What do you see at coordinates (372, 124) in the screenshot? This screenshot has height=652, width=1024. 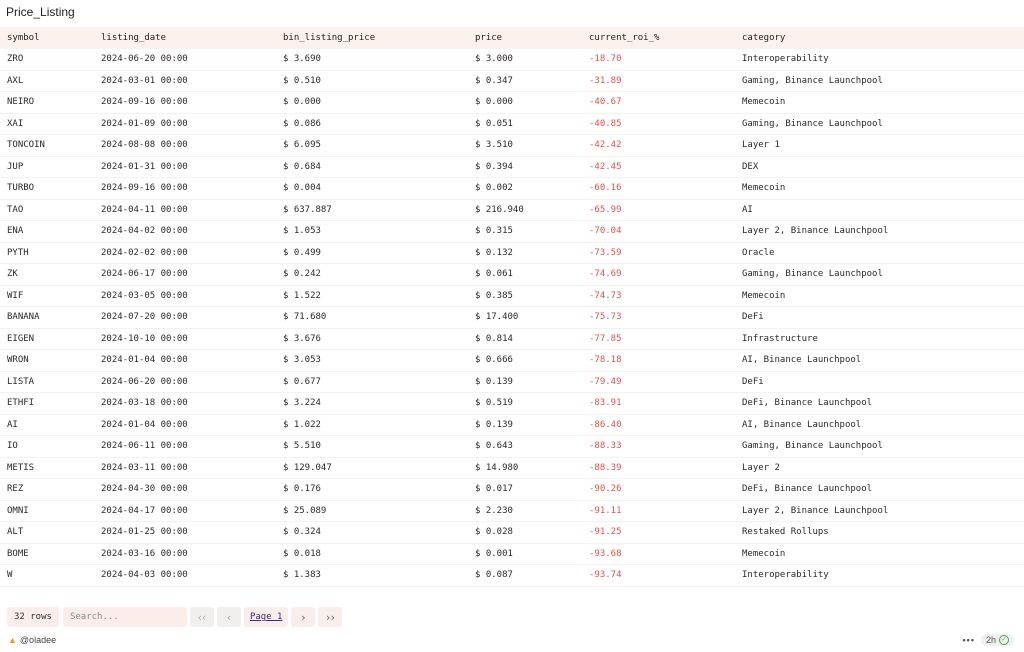 I see `bin-listing-price-cell: $ 0.086` at bounding box center [372, 124].